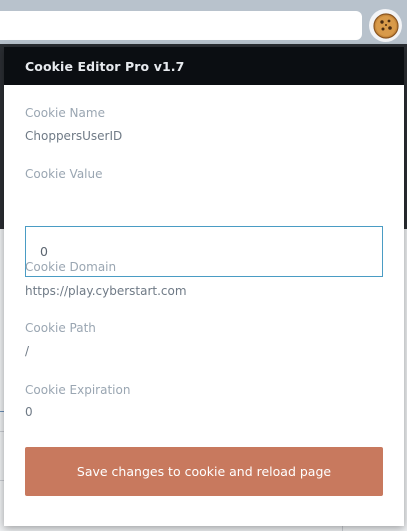 This screenshot has width=407, height=531. Describe the element at coordinates (74, 136) in the screenshot. I see `cookie-name-value: ChoppersUserID` at that location.